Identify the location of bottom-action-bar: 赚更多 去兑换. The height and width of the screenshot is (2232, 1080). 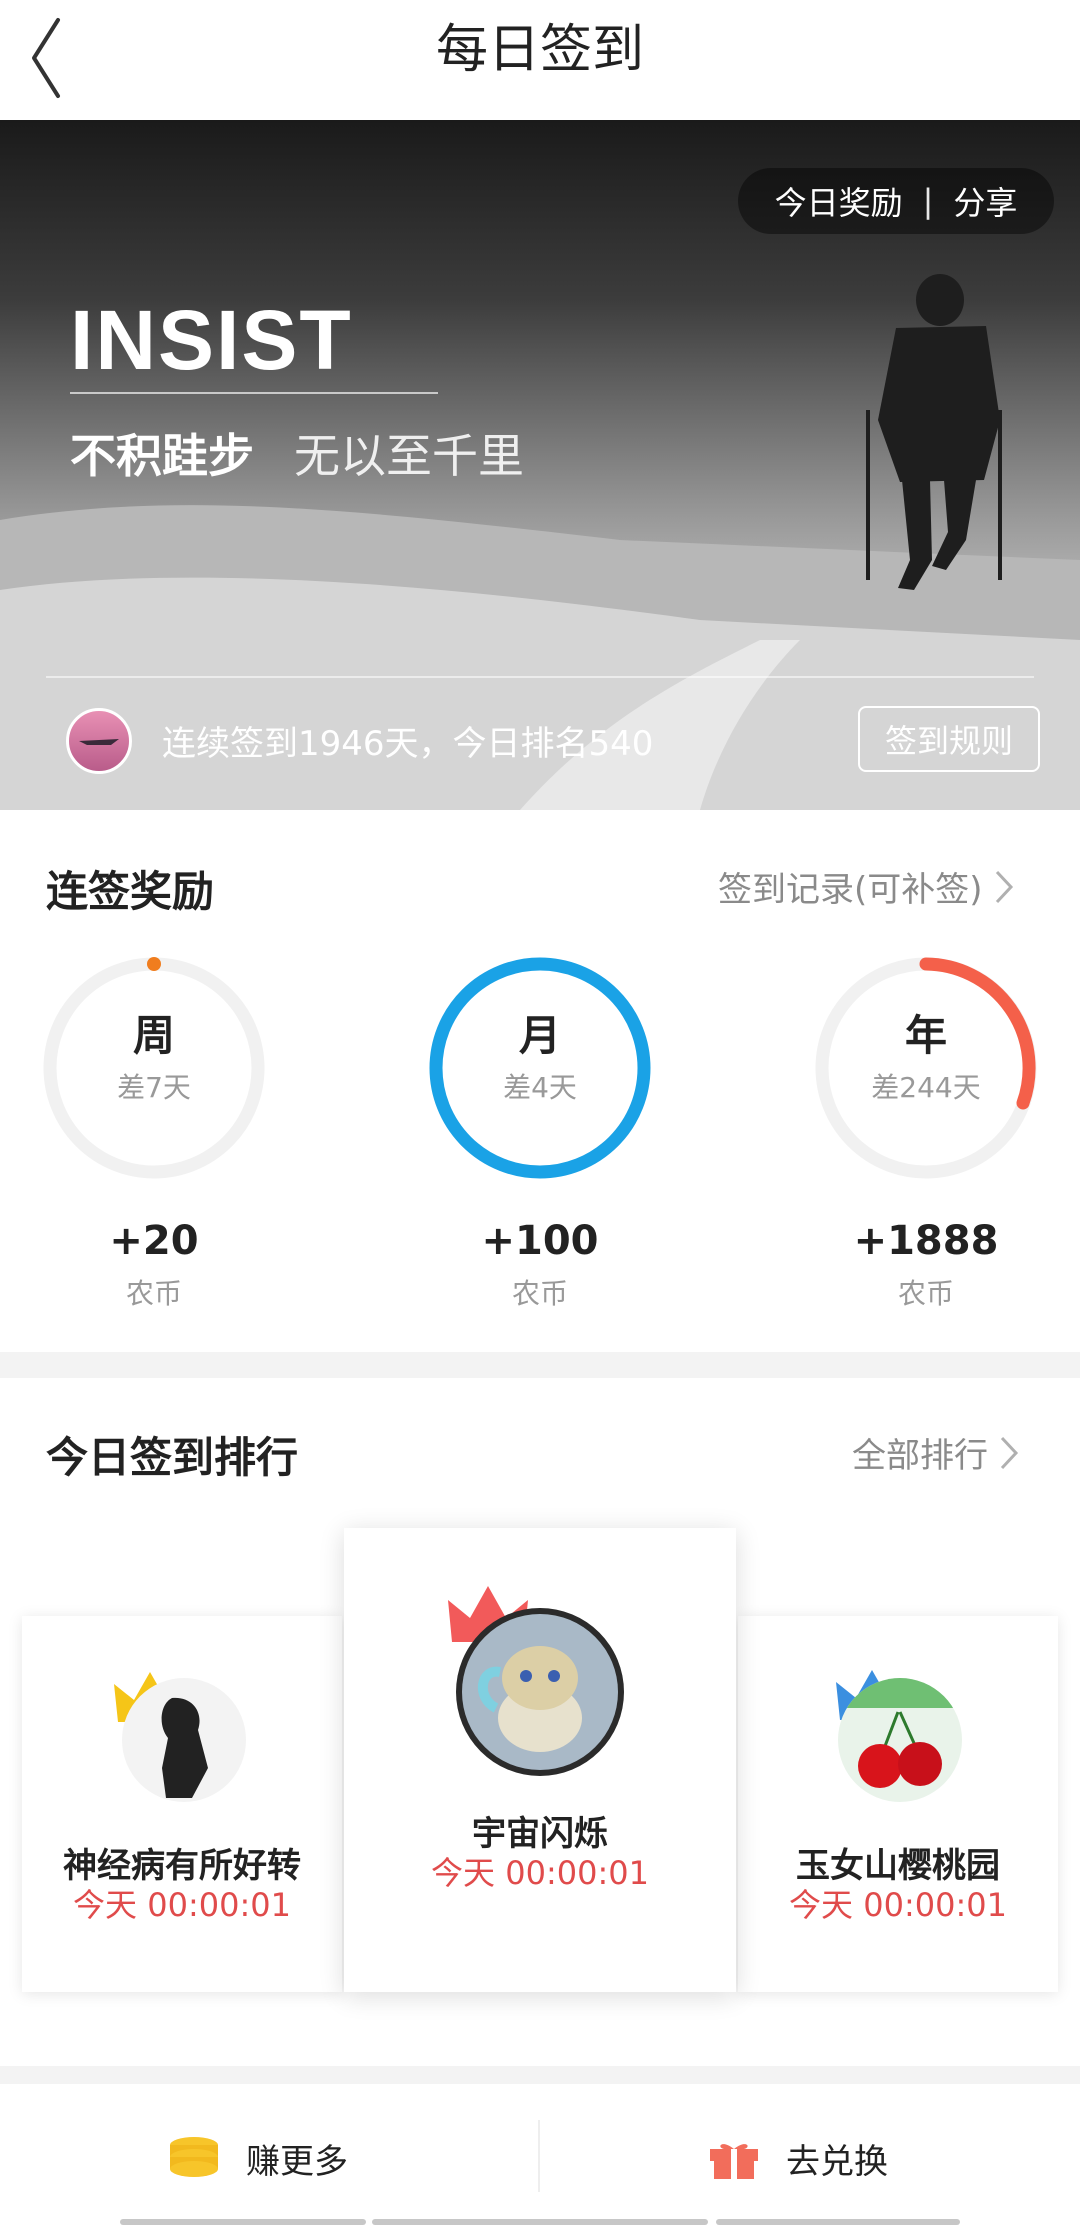
(540, 2158).